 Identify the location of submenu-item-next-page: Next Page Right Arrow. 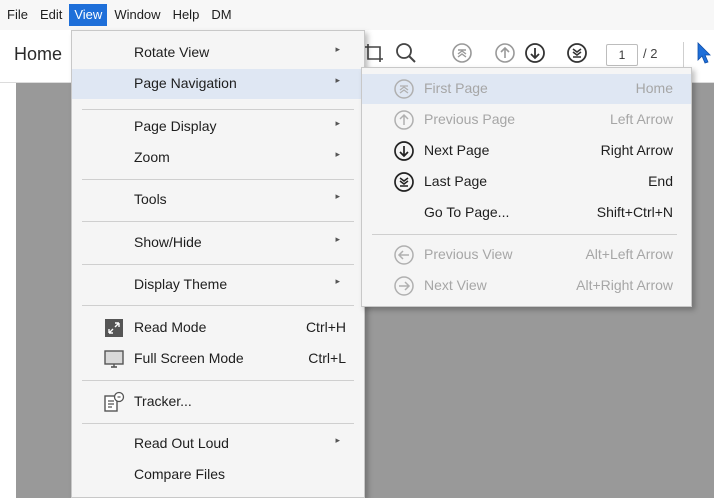
(526, 151).